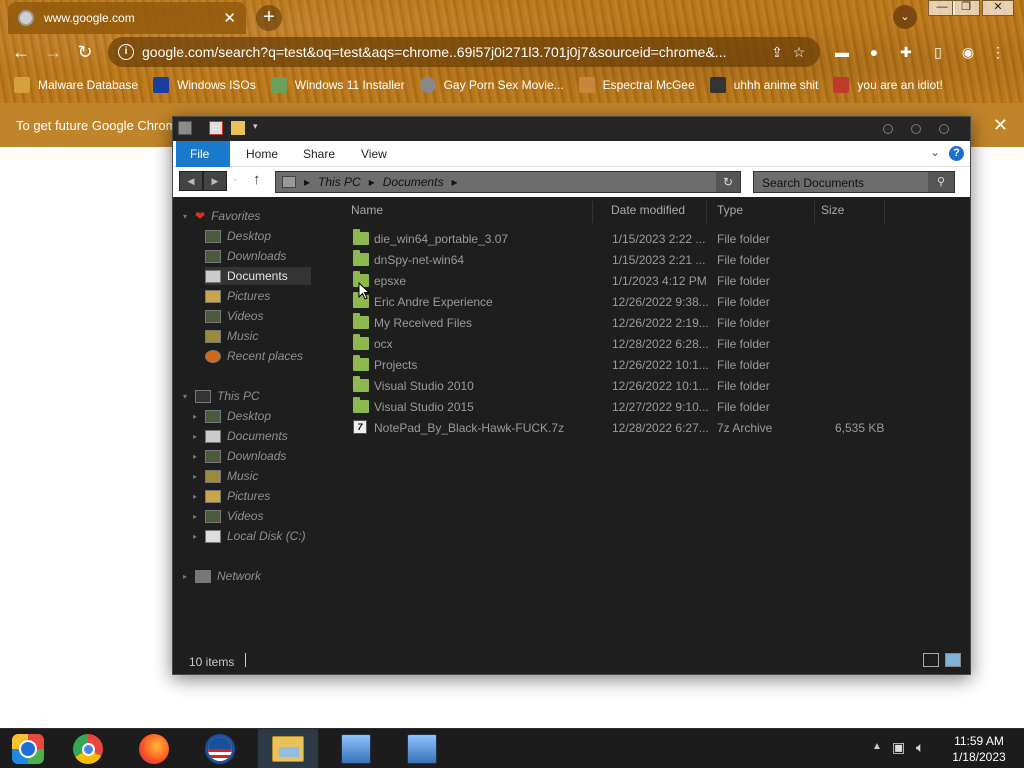 This screenshot has width=1024, height=768. Describe the element at coordinates (944, 129) in the screenshot. I see `close-button` at that location.